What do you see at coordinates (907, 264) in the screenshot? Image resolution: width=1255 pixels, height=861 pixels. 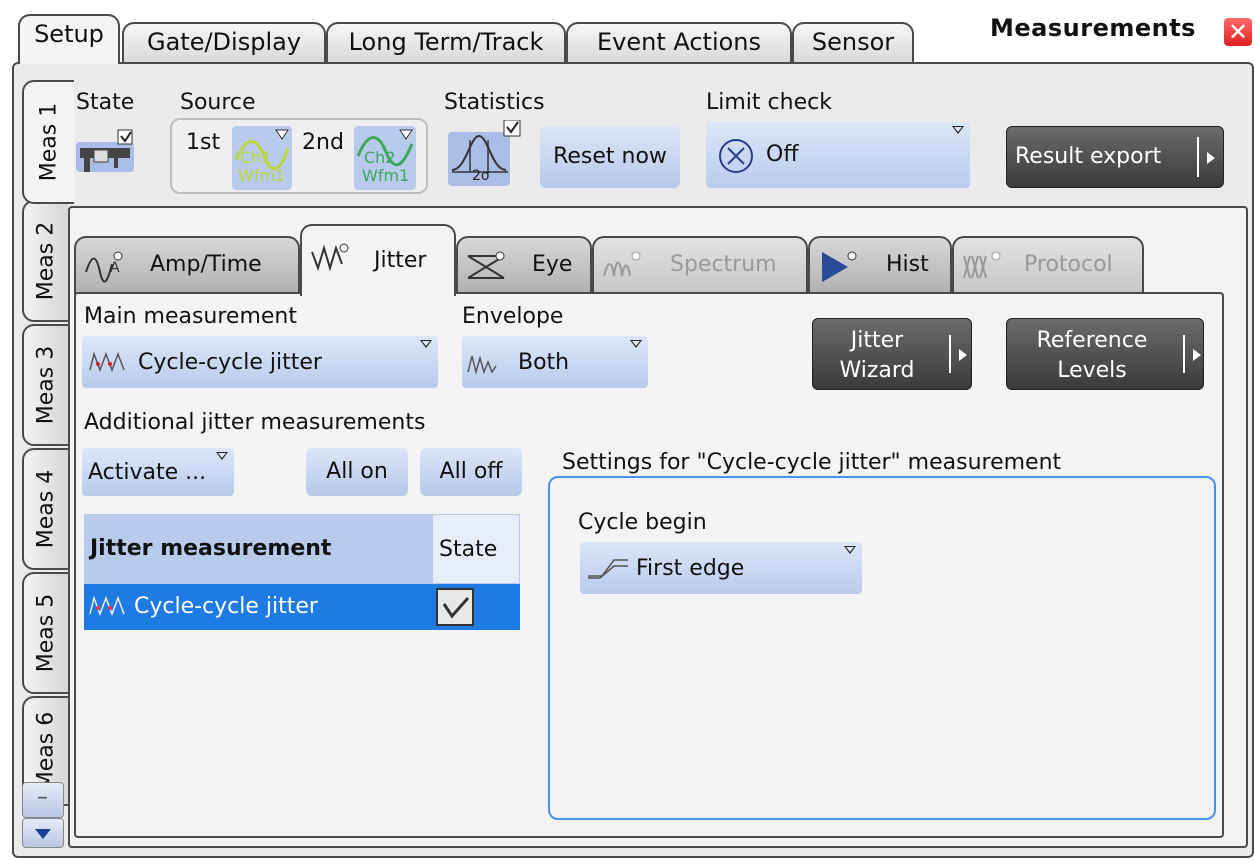 I see `tab-hist-label: Hist` at bounding box center [907, 264].